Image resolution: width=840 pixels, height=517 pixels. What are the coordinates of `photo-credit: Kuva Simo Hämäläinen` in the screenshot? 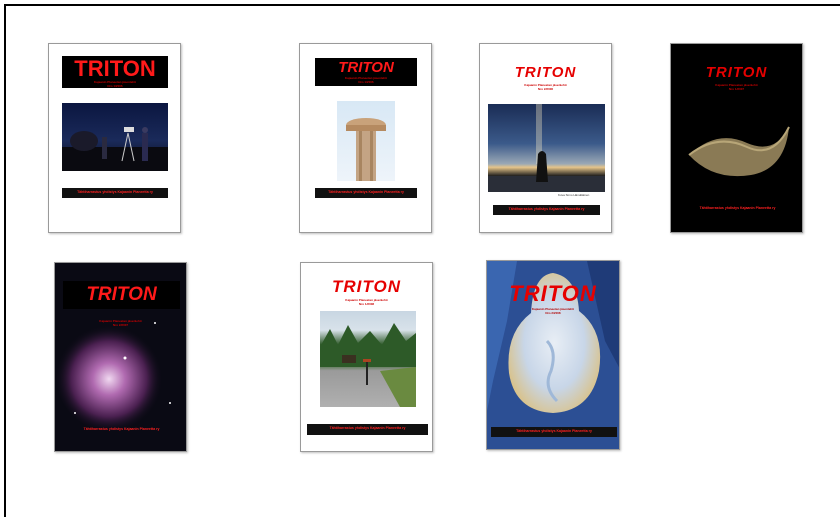 It's located at (574, 195).